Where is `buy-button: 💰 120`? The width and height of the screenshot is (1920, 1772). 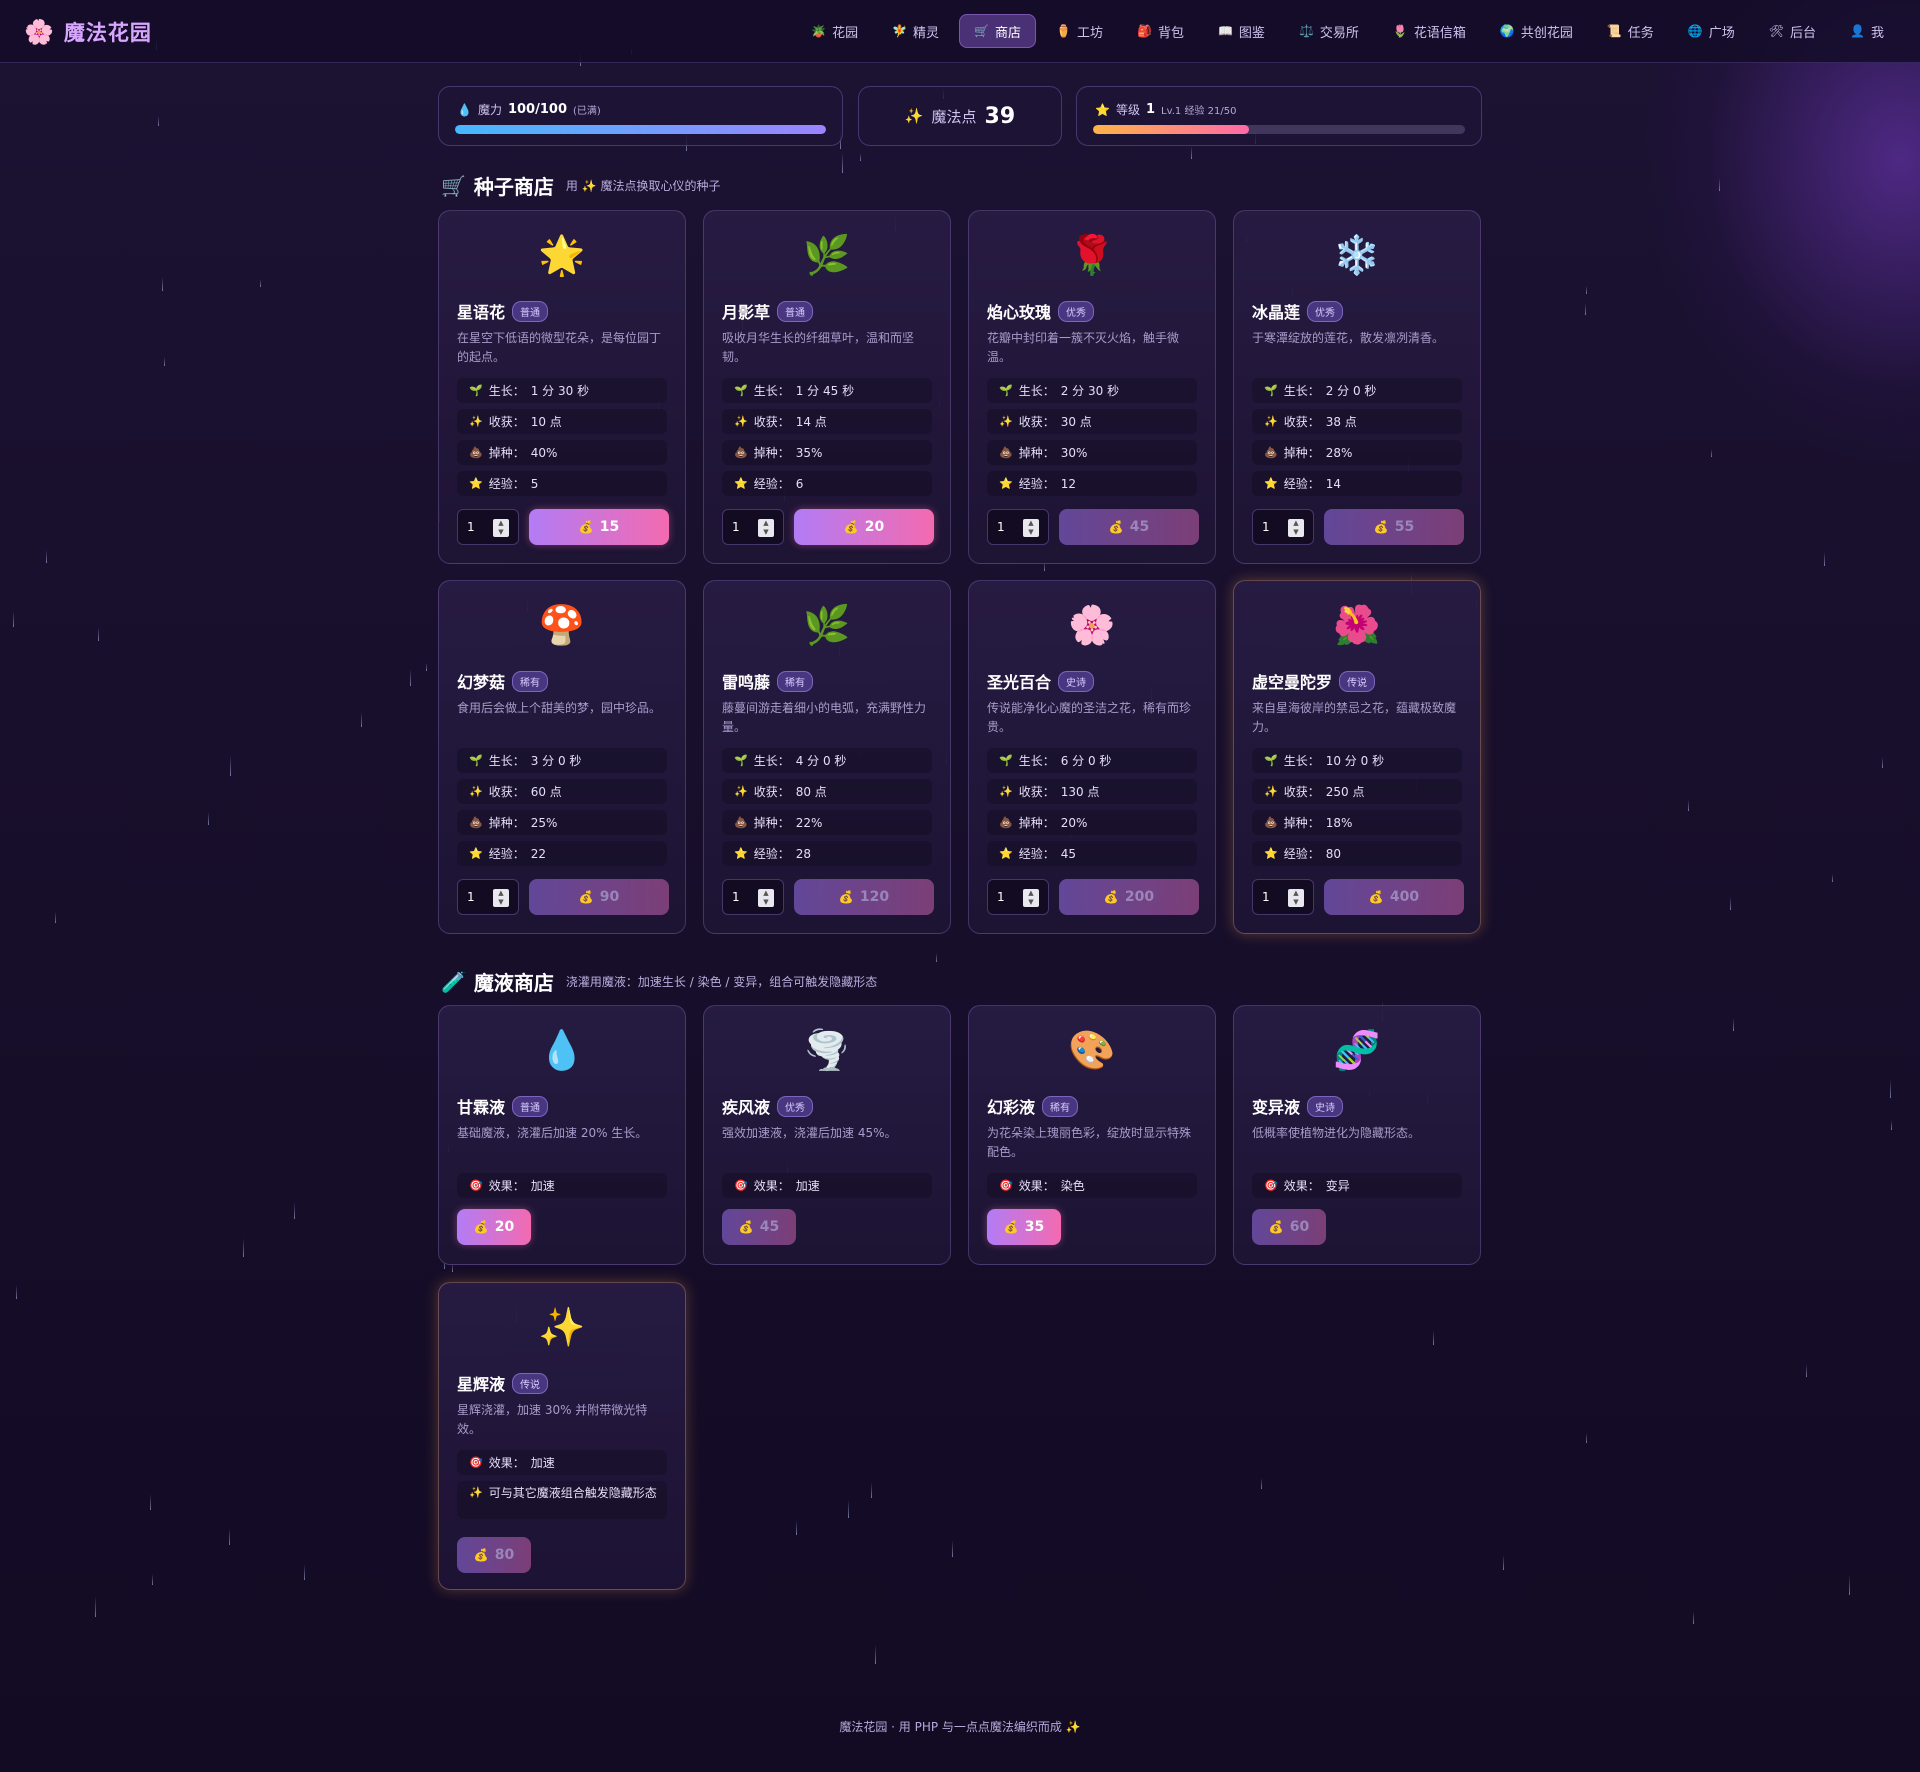 buy-button: 💰 120 is located at coordinates (864, 897).